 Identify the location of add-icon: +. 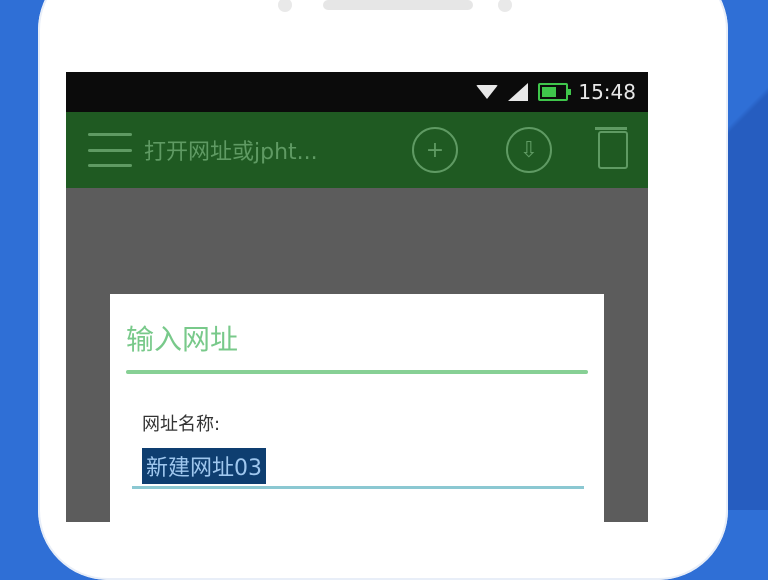
(435, 150).